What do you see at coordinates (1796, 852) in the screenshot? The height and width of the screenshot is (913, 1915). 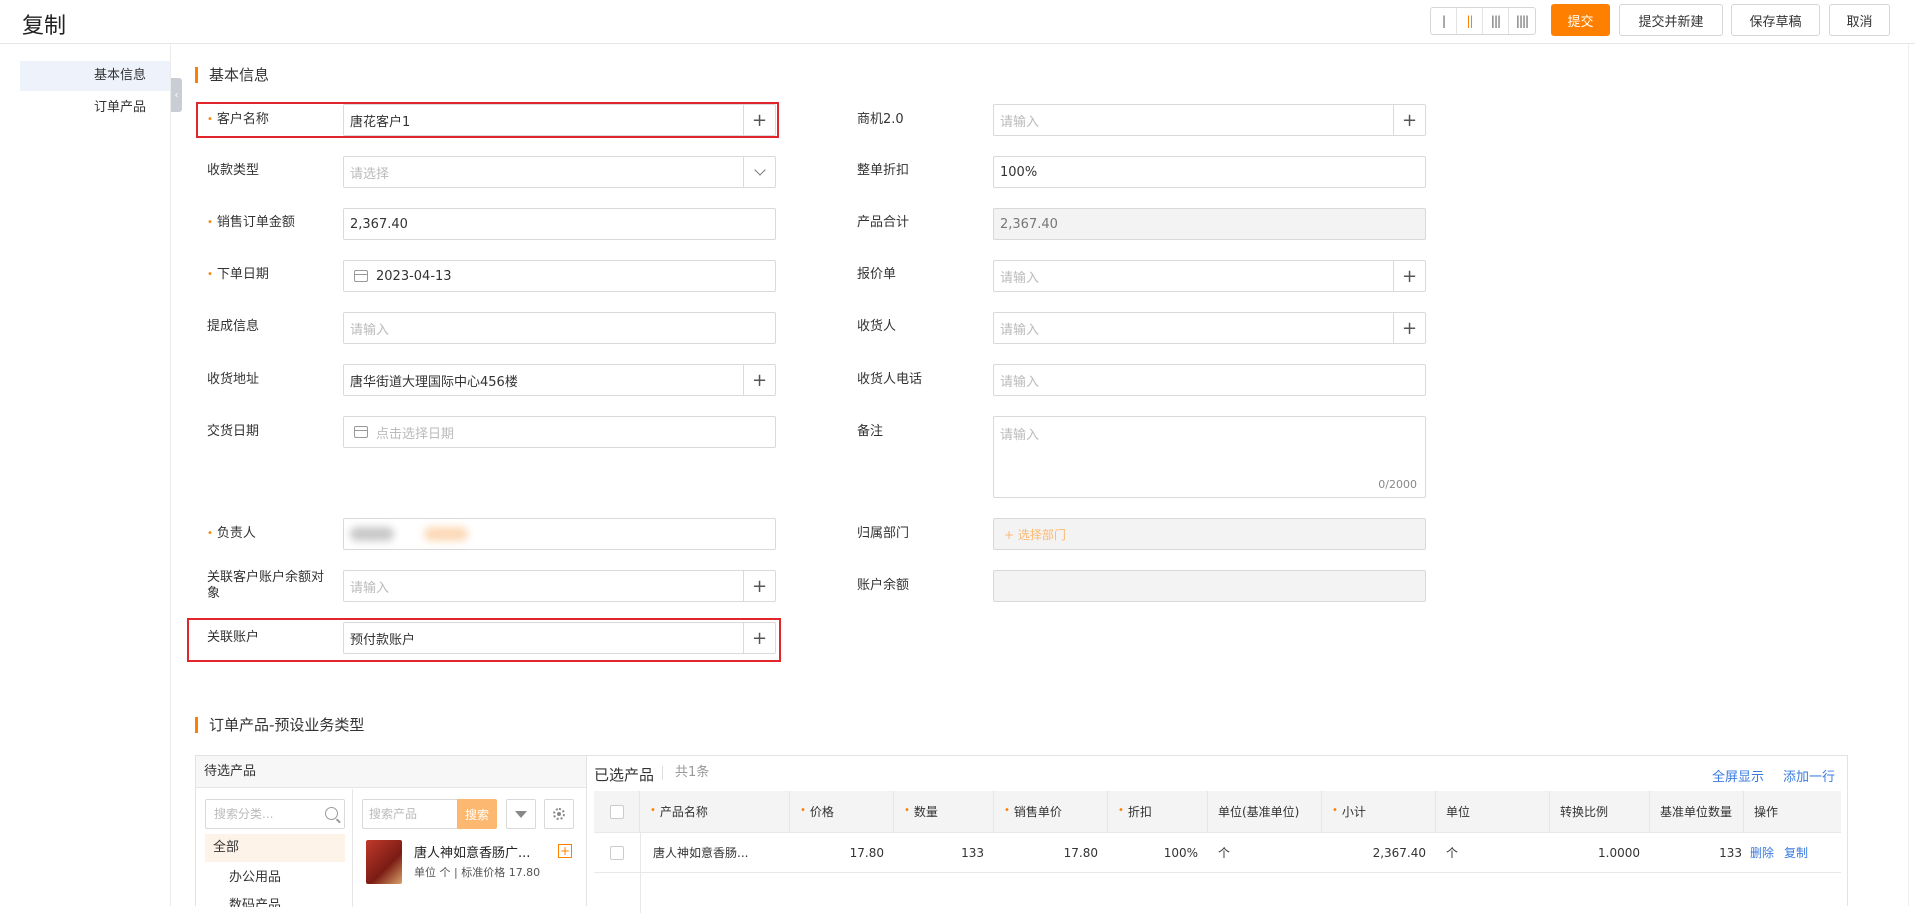 I see `copy-row-link: 复制` at bounding box center [1796, 852].